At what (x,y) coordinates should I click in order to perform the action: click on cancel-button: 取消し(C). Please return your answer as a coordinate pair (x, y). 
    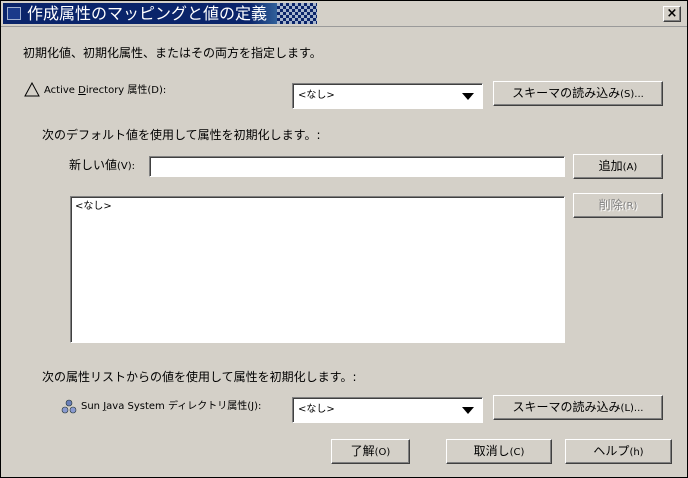
    Looking at the image, I should click on (499, 451).